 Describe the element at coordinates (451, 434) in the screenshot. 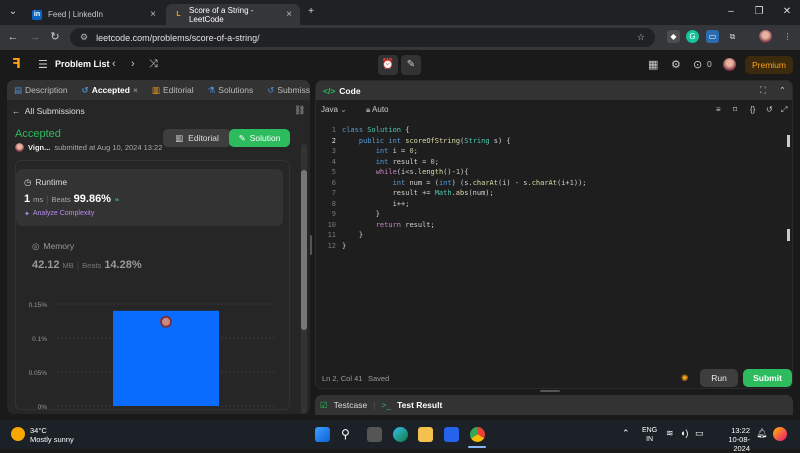

I see `store-icon` at that location.